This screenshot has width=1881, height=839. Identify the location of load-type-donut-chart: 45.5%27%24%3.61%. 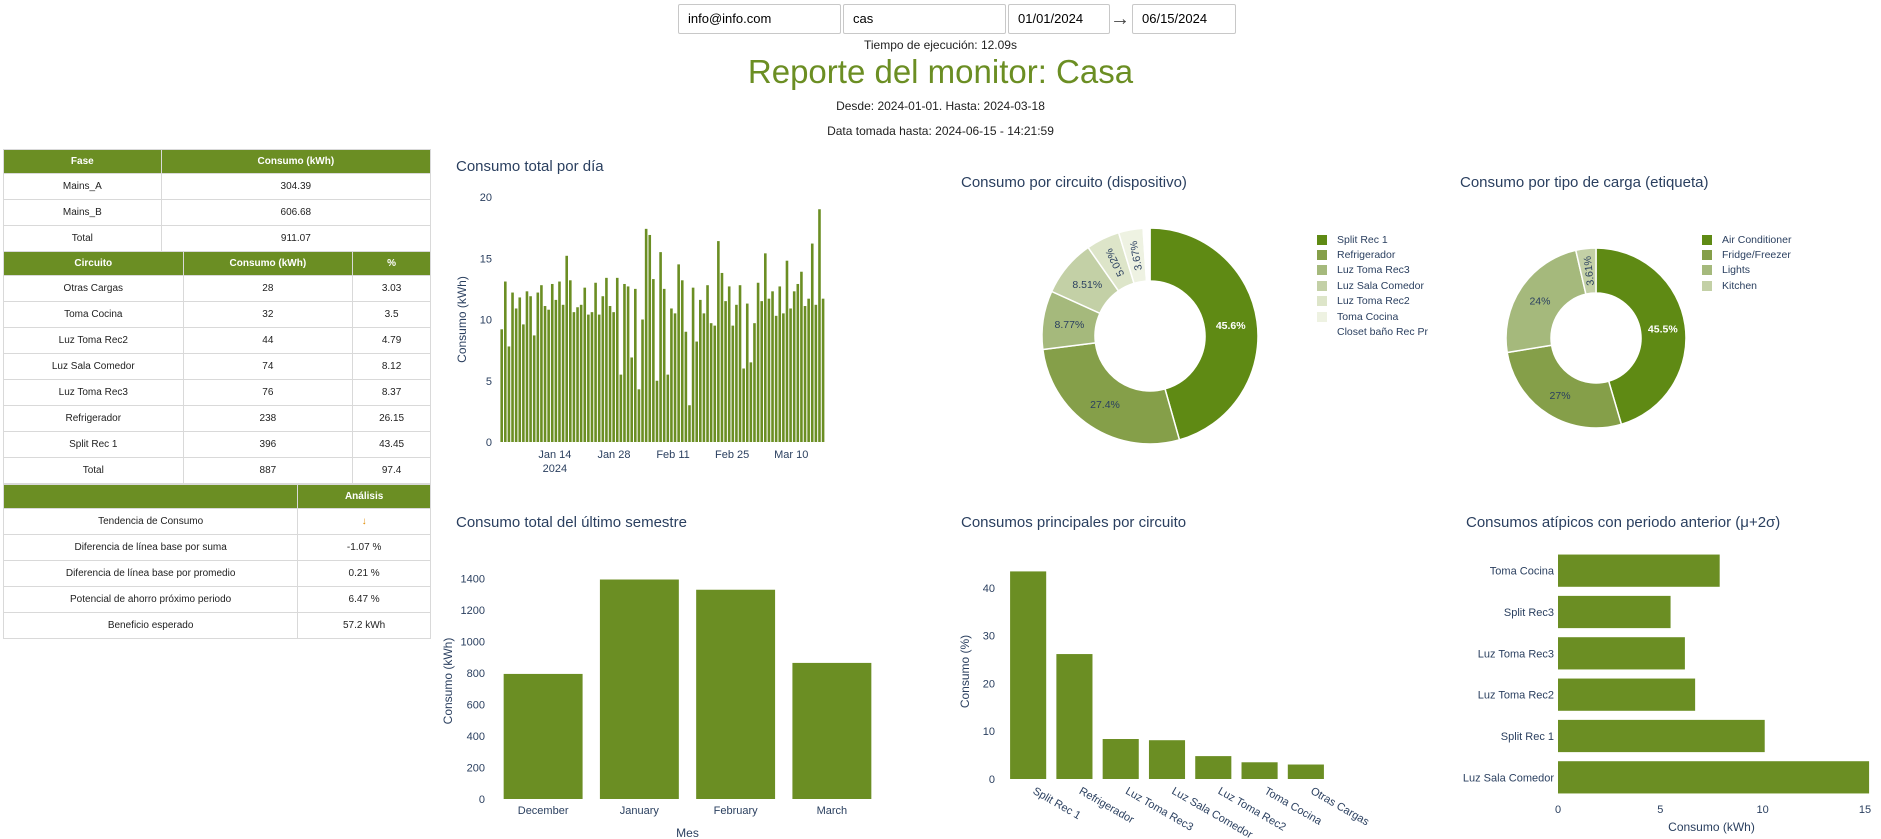
(1596, 338).